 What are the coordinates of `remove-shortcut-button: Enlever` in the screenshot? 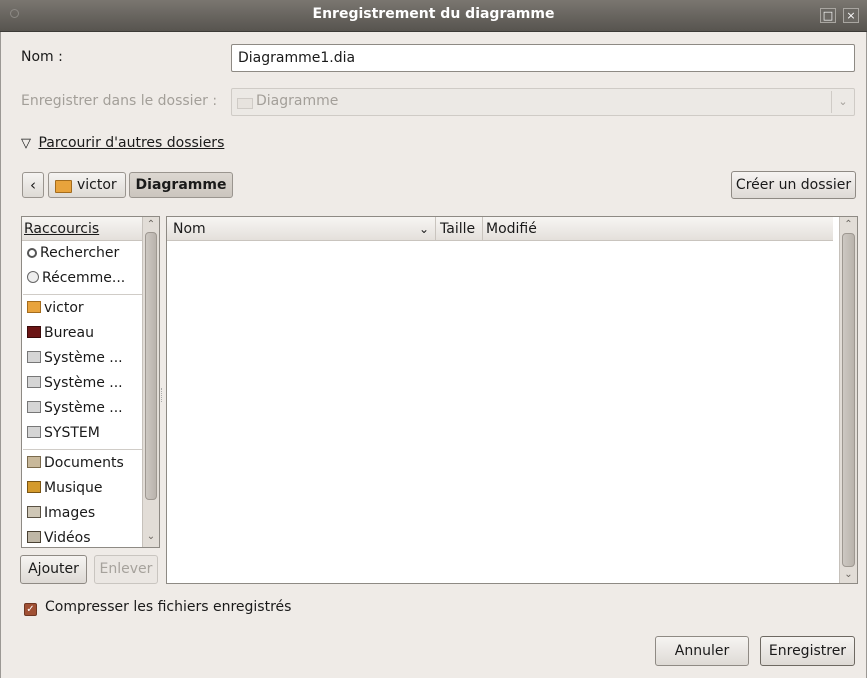 It's located at (126, 569).